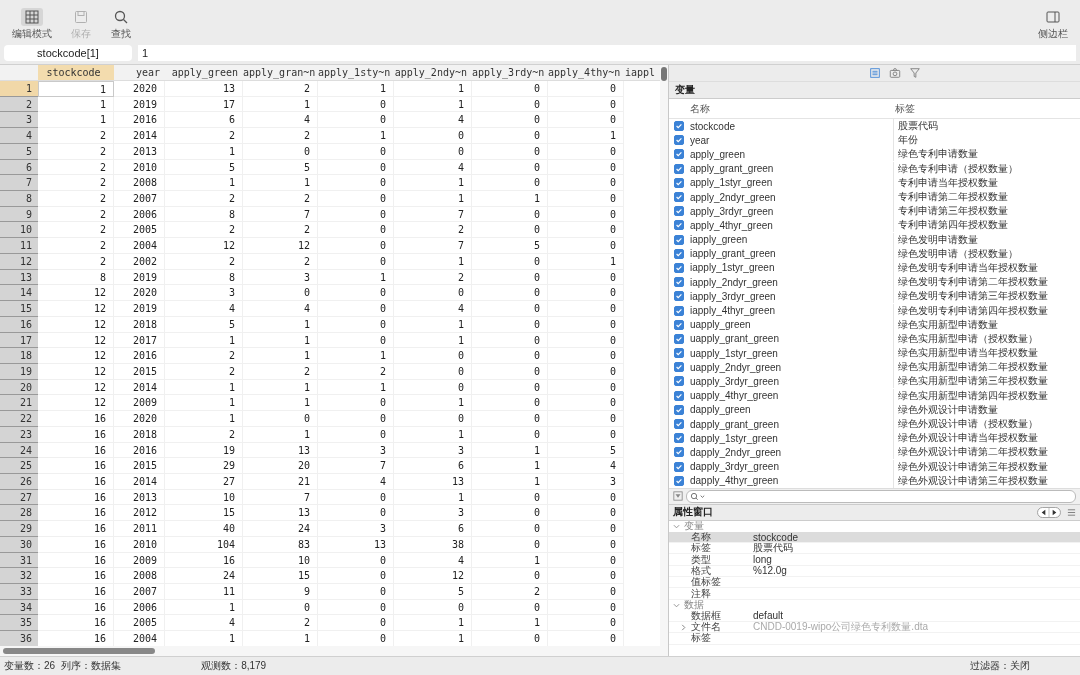  What do you see at coordinates (433, 72) in the screenshot?
I see `column-header: apply_2ndy~n` at bounding box center [433, 72].